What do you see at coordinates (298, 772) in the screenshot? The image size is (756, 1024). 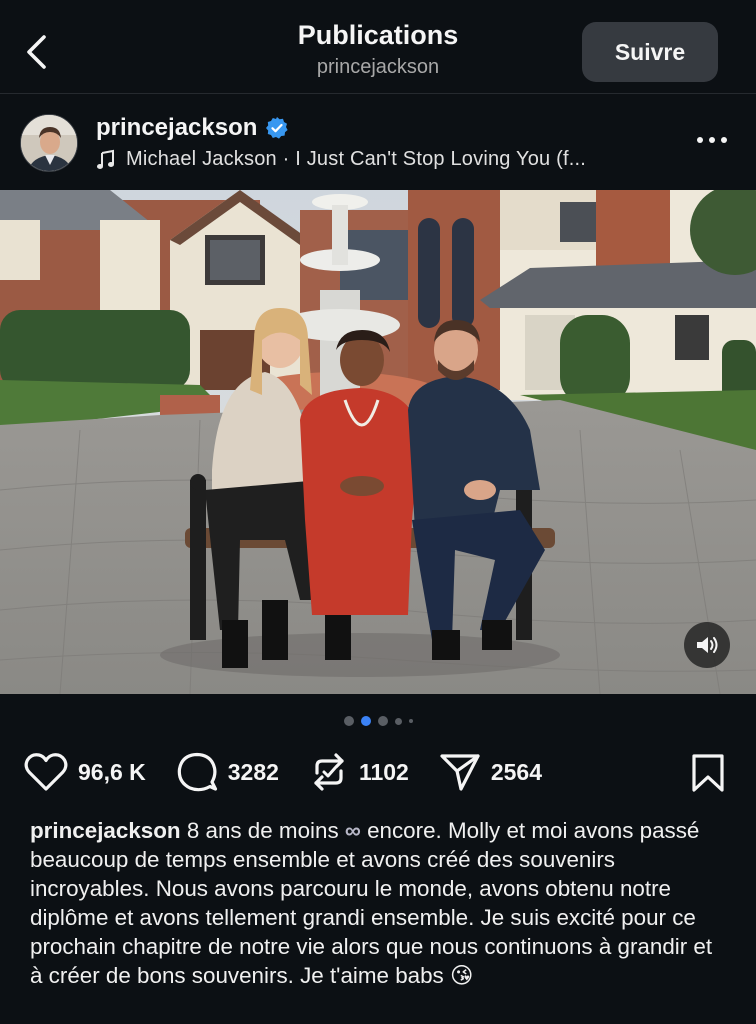 I see `action-bar: 96,6 K 3282 1102 2564` at bounding box center [298, 772].